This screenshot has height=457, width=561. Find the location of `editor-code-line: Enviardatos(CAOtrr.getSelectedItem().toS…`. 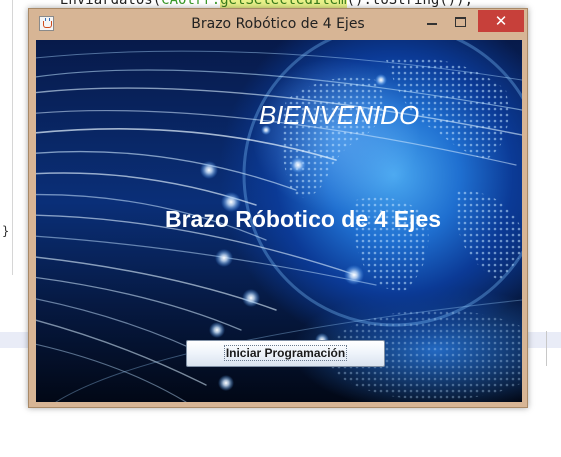

editor-code-line: Enviardatos(CAOtrr.getSelectedItem().toS… is located at coordinates (266, 4).